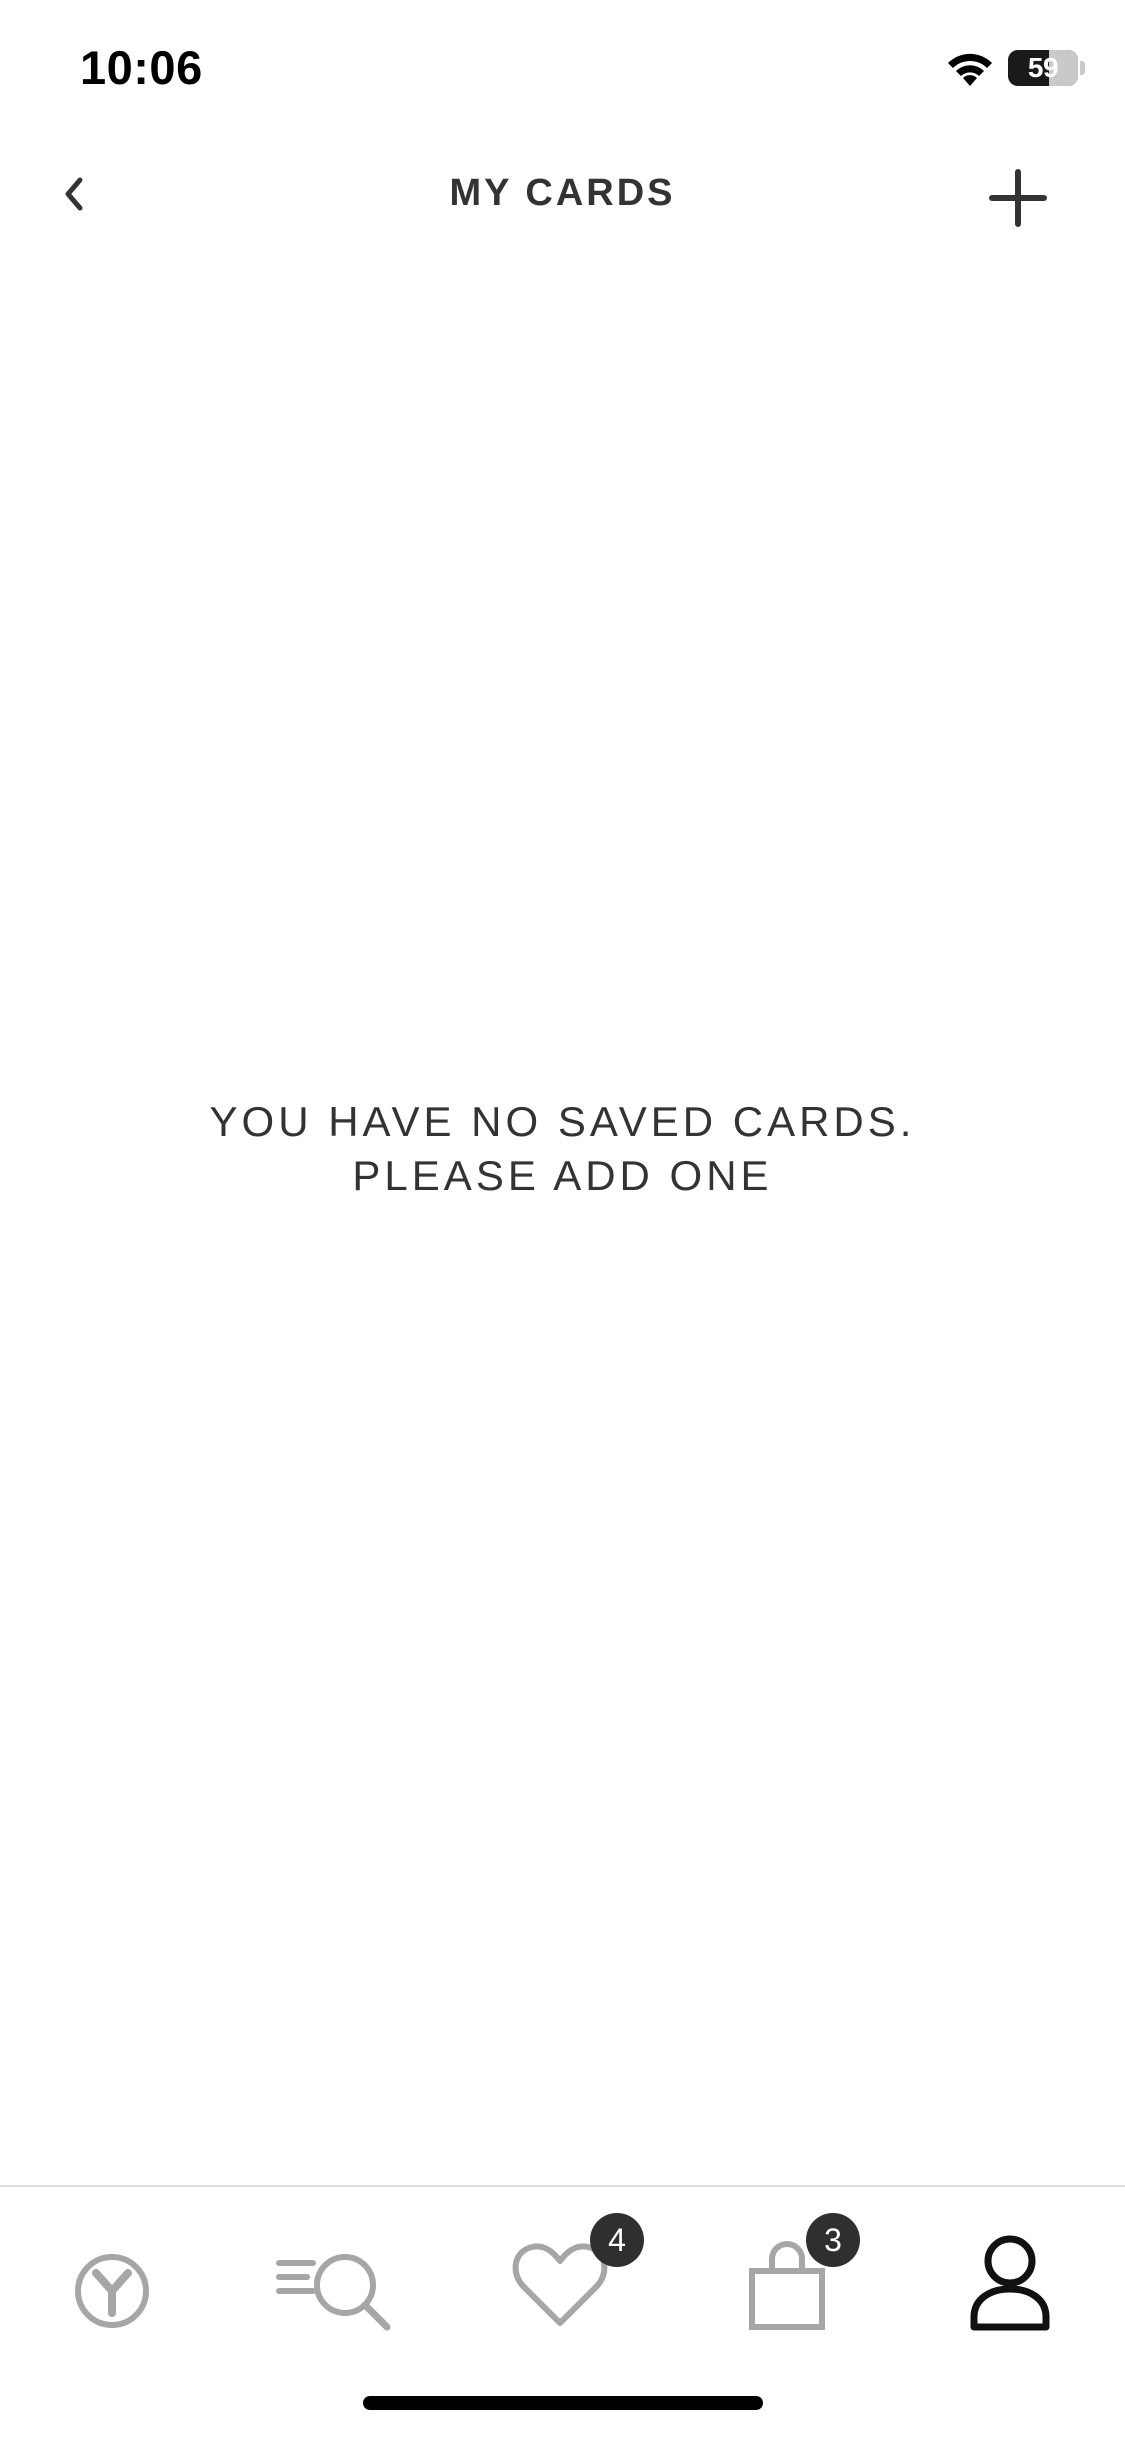 The width and height of the screenshot is (1125, 2438). I want to click on nav-bar: MY CARDS, so click(562, 200).